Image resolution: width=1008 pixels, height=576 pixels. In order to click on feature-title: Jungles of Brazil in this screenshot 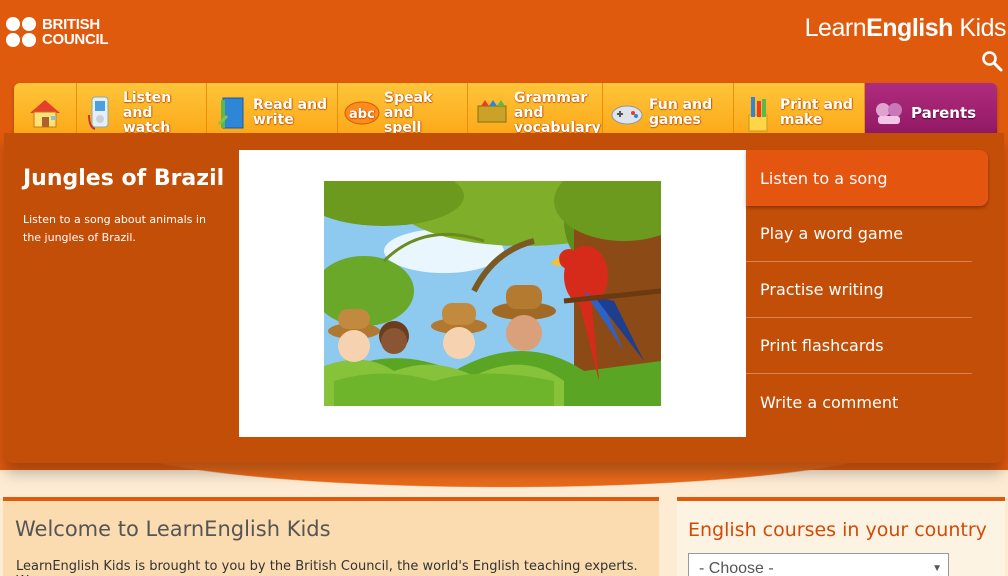, I will do `click(124, 178)`.